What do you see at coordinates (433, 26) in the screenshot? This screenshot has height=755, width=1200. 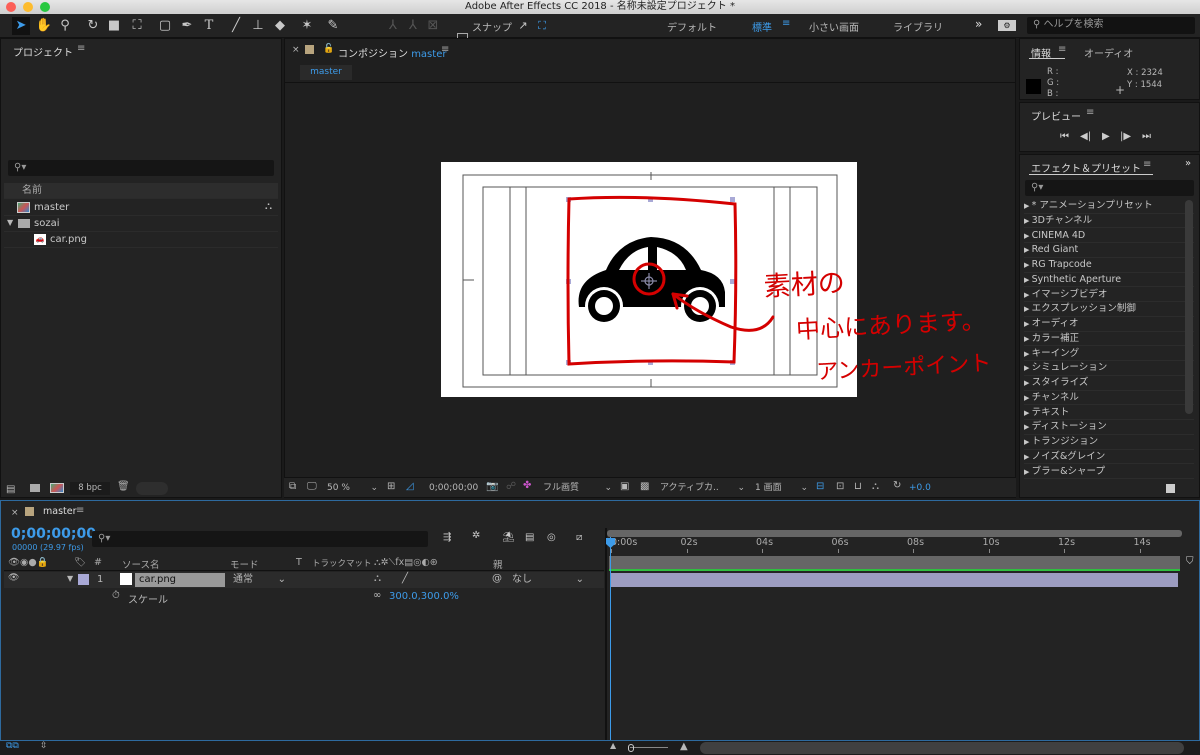 I see `axis-view-icon: ⊠` at bounding box center [433, 26].